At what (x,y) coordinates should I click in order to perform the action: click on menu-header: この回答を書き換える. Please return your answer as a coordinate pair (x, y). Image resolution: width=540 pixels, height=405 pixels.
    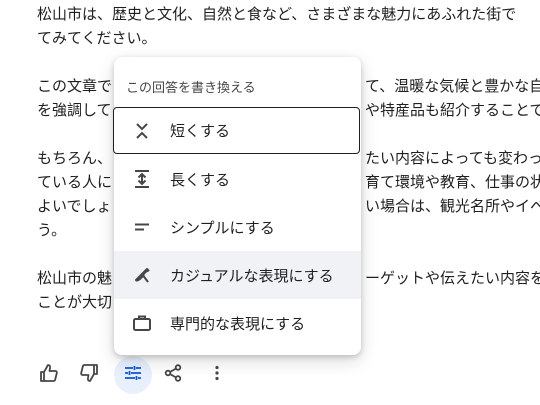
    Looking at the image, I should click on (191, 88).